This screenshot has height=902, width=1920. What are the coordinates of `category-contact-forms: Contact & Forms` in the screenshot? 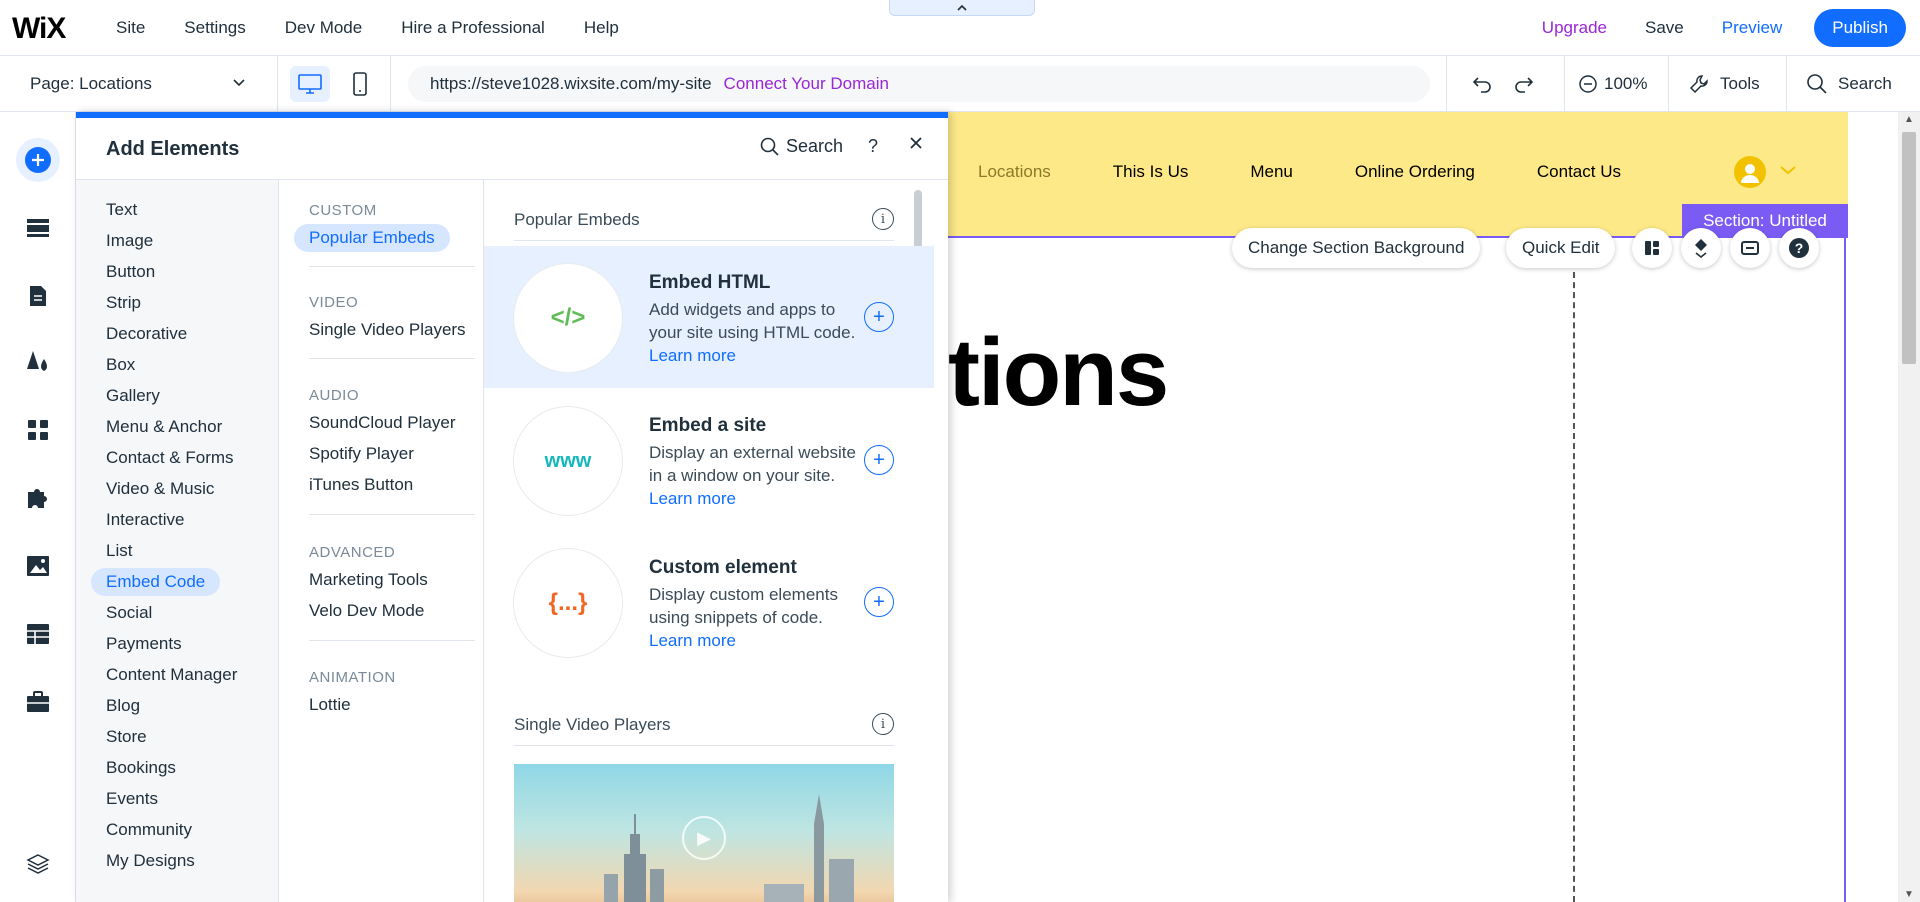 It's located at (170, 458).